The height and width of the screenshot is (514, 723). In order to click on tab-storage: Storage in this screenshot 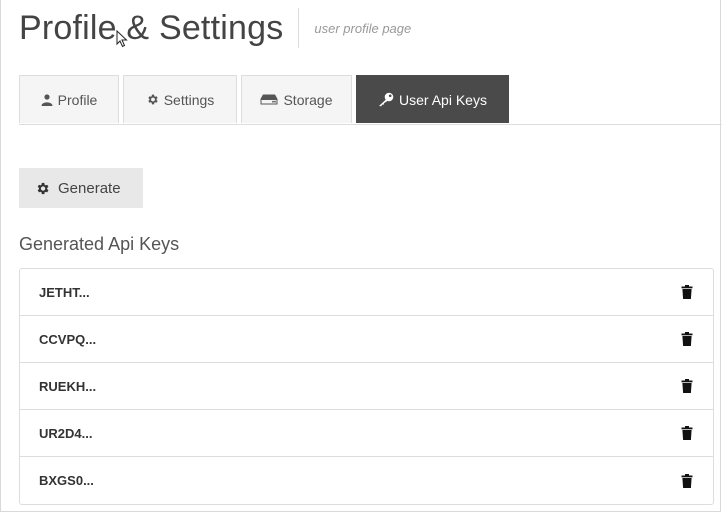, I will do `click(296, 99)`.